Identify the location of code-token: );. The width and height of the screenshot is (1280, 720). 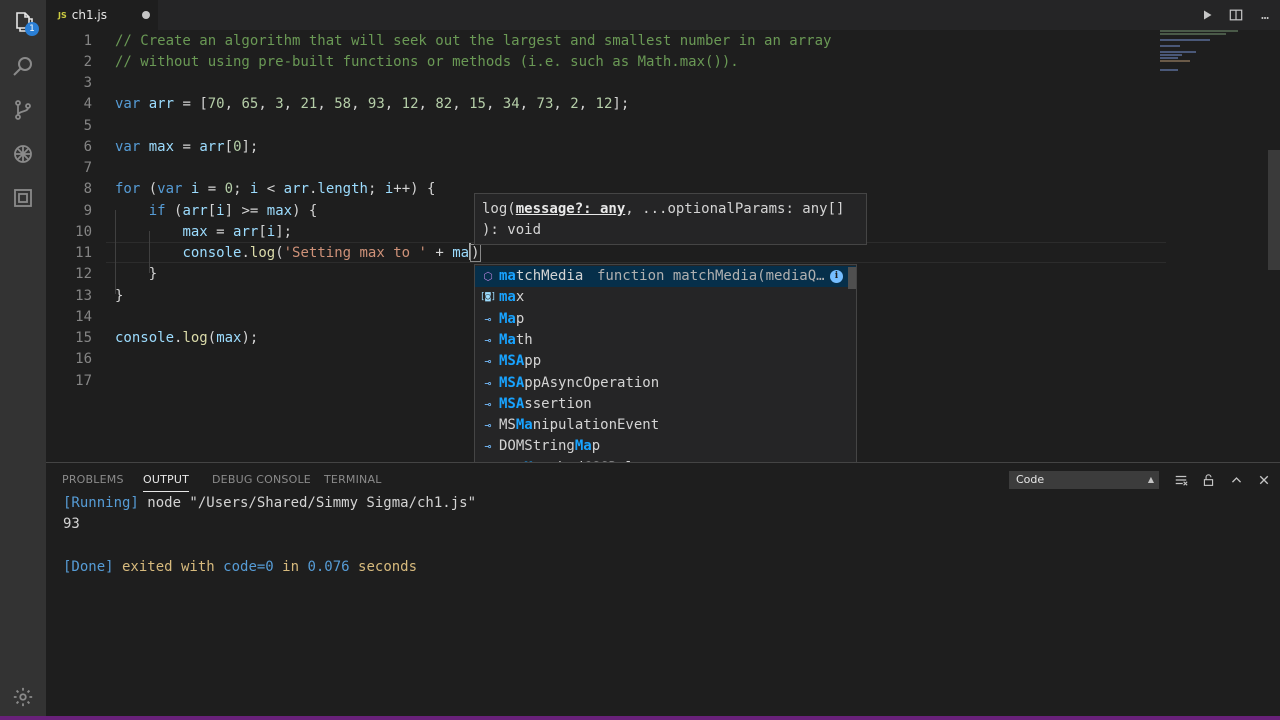
(250, 338).